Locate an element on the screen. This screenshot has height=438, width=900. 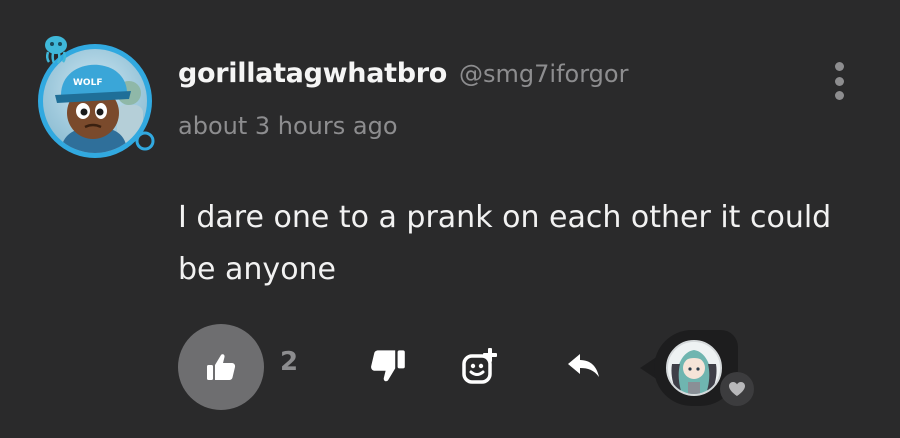
svg-text: WOLF is located at coordinates (87, 83).